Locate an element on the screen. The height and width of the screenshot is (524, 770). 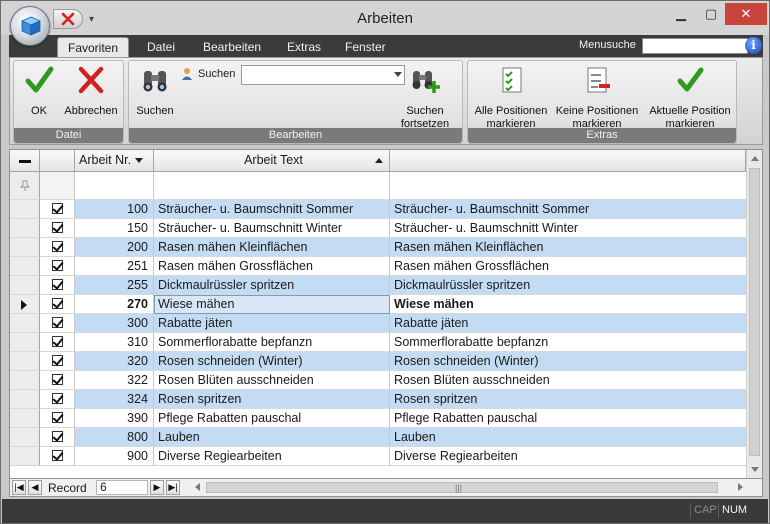
cell-arbeit-text: Wiese mähen is located at coordinates (272, 304).